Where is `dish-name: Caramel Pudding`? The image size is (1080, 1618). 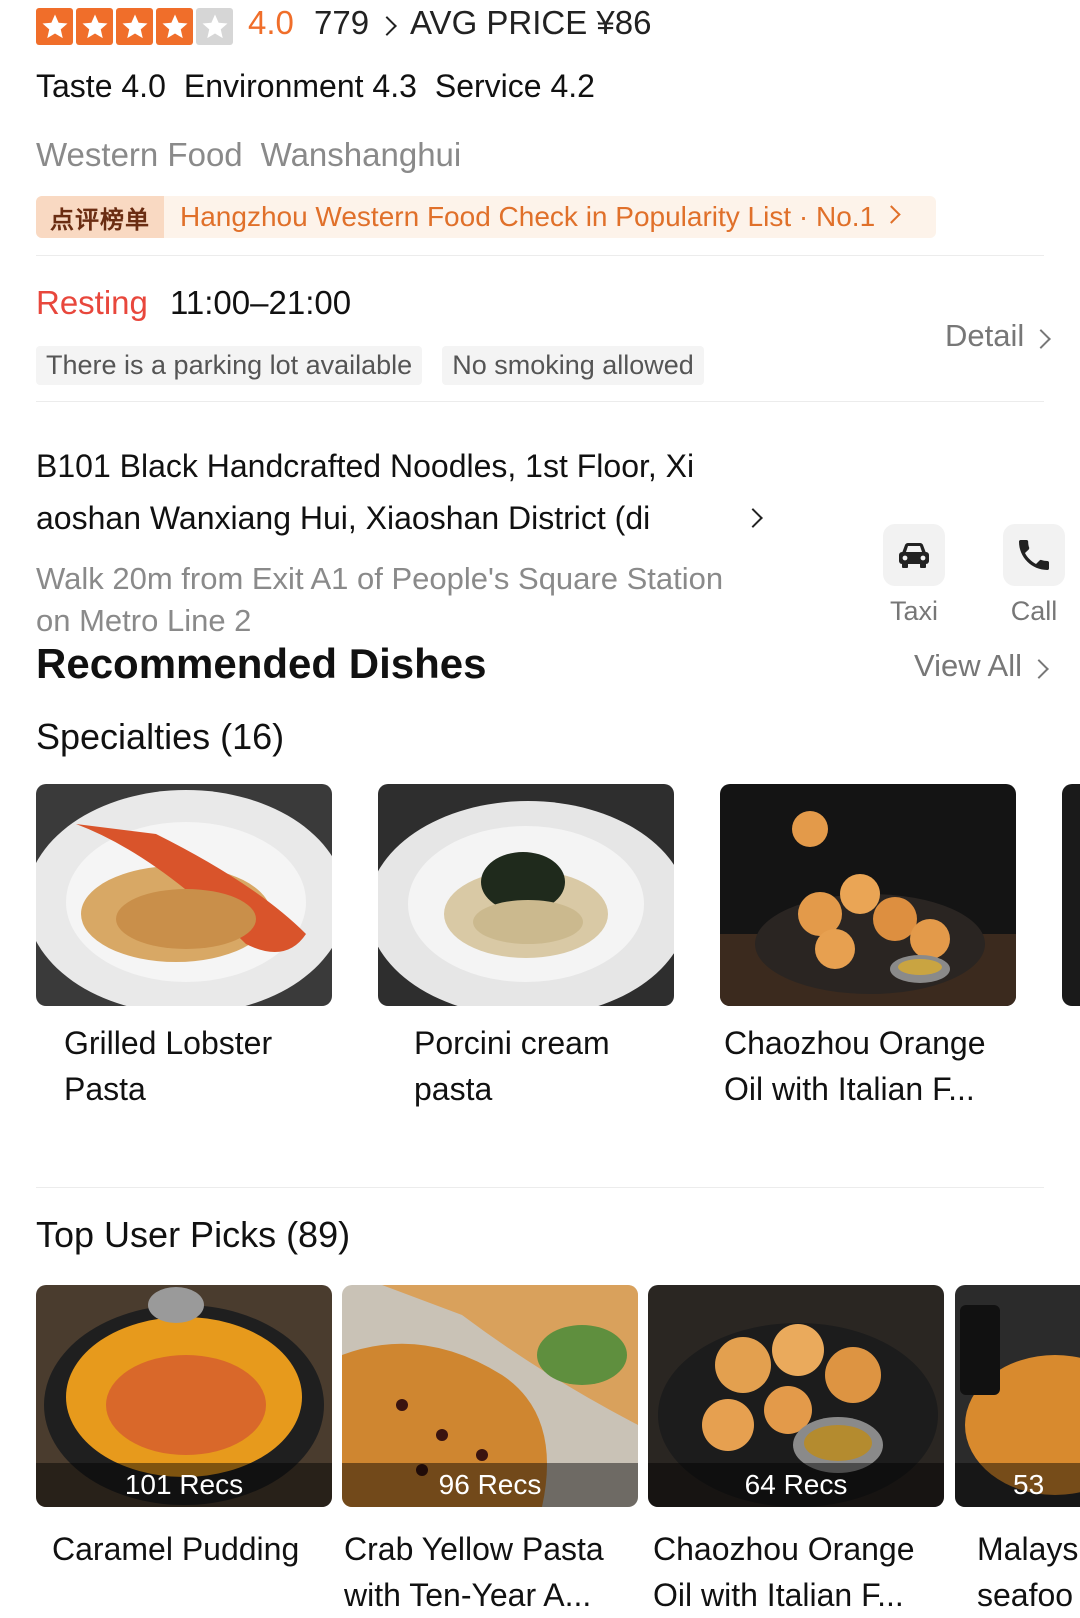
dish-name: Caramel Pudding is located at coordinates (197, 1549).